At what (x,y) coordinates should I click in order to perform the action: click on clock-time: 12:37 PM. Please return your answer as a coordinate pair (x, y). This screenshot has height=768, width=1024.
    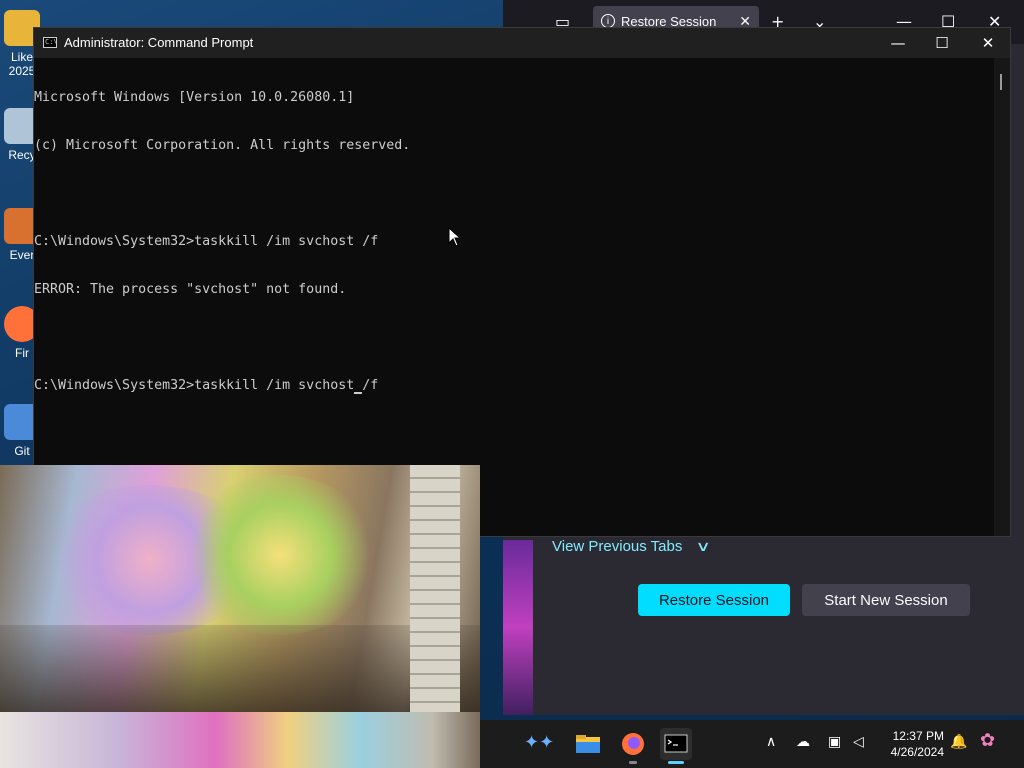
    Looking at the image, I should click on (918, 736).